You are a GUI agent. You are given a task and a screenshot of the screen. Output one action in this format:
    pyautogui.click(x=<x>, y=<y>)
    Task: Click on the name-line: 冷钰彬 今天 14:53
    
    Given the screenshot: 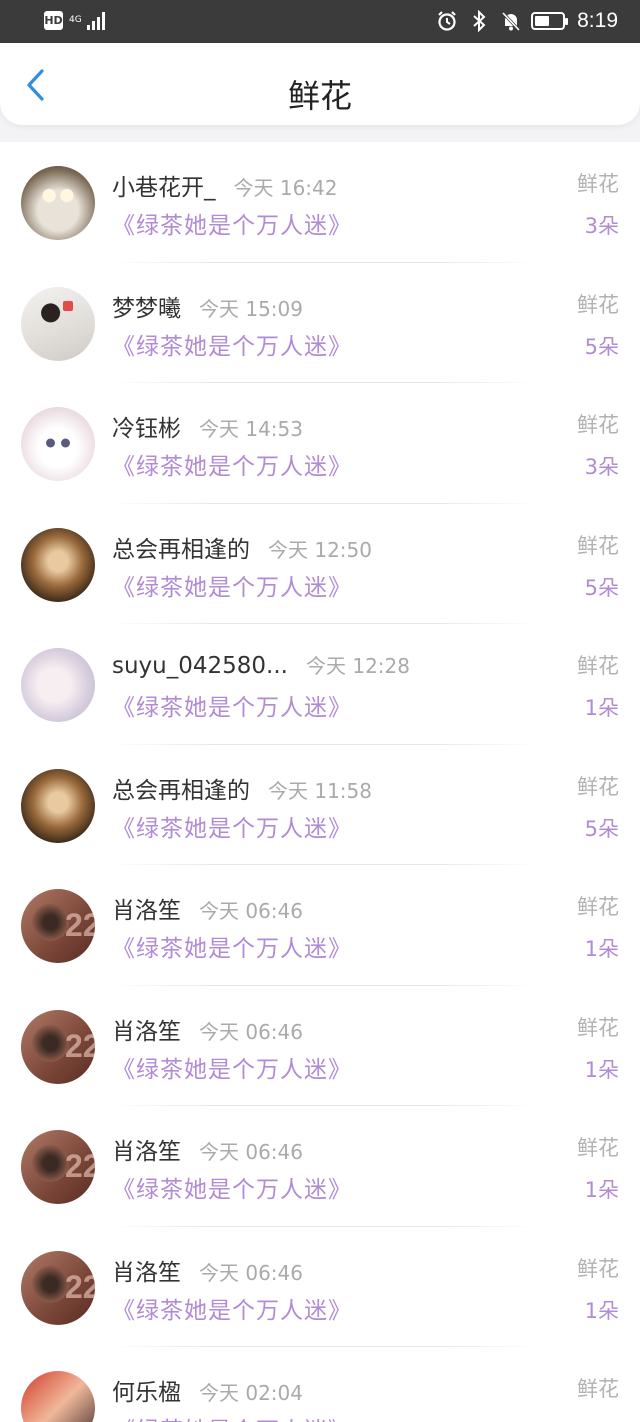 What is the action you would take?
    pyautogui.click(x=207, y=426)
    